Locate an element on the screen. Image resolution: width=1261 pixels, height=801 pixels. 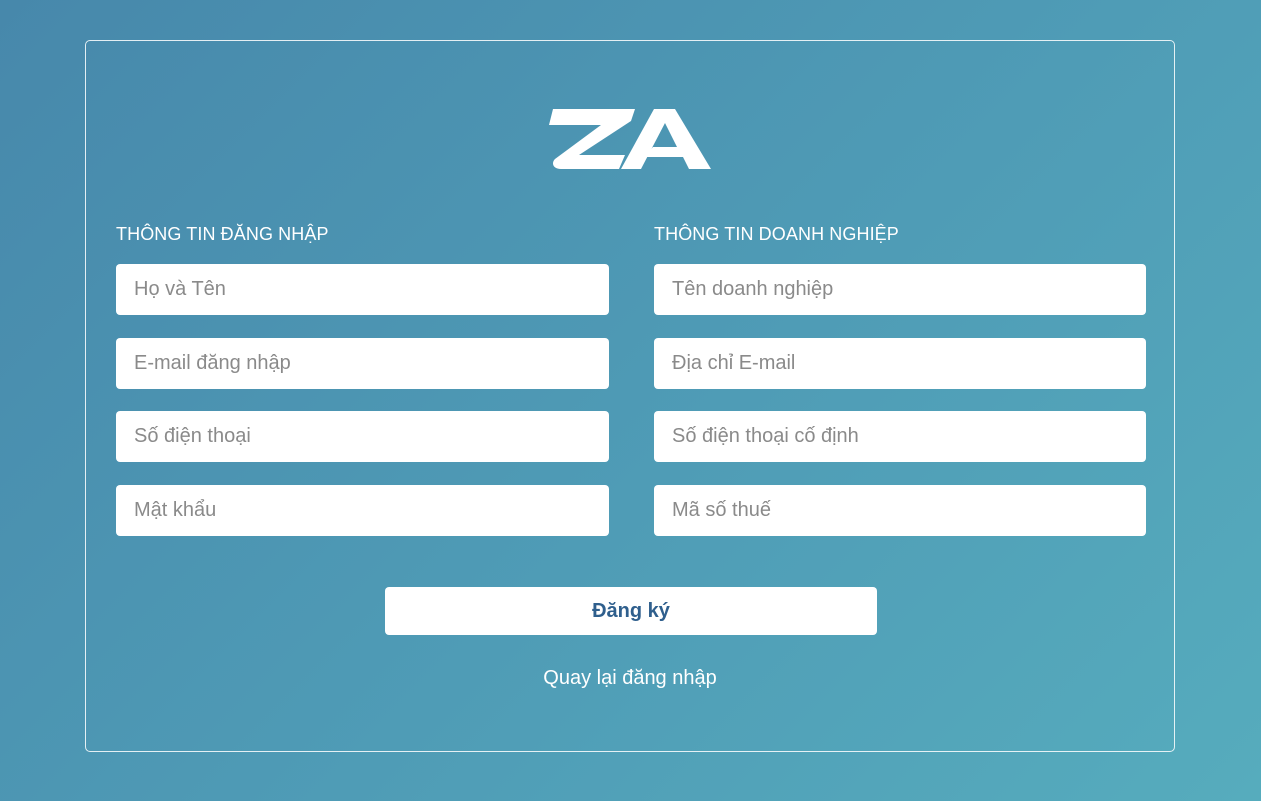
tax-code-input is located at coordinates (900, 510).